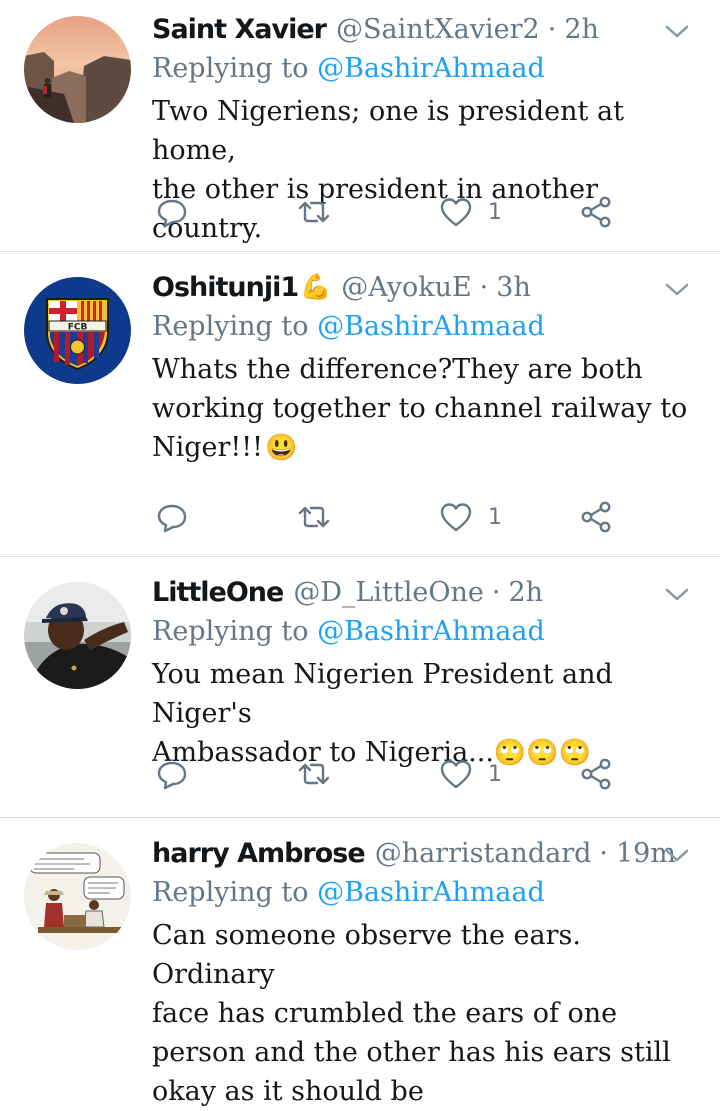 The image size is (720, 1111). I want to click on fc-barcelona-crest-icon: FCB, so click(77, 330).